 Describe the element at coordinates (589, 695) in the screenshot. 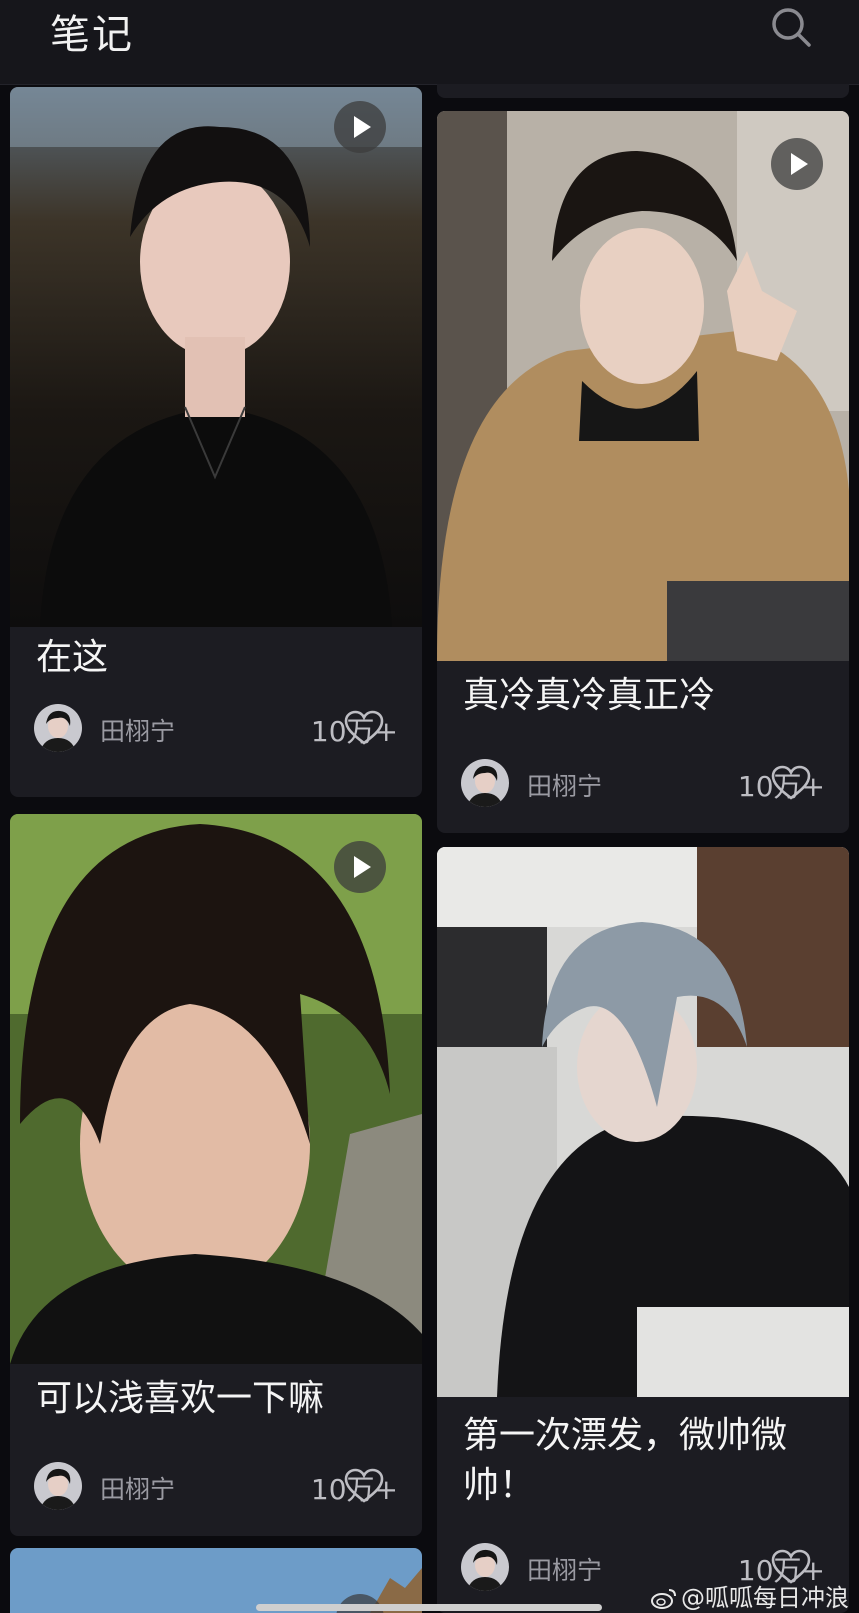

I see `note-title: 真冷真冷真正冷` at that location.